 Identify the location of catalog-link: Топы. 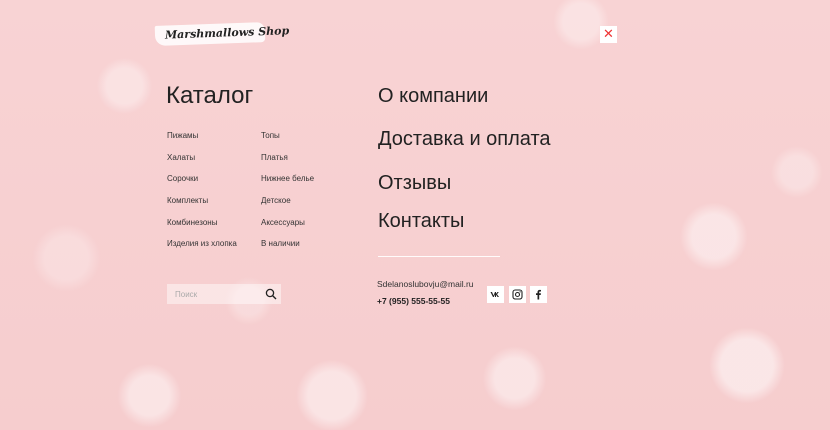
(287, 142).